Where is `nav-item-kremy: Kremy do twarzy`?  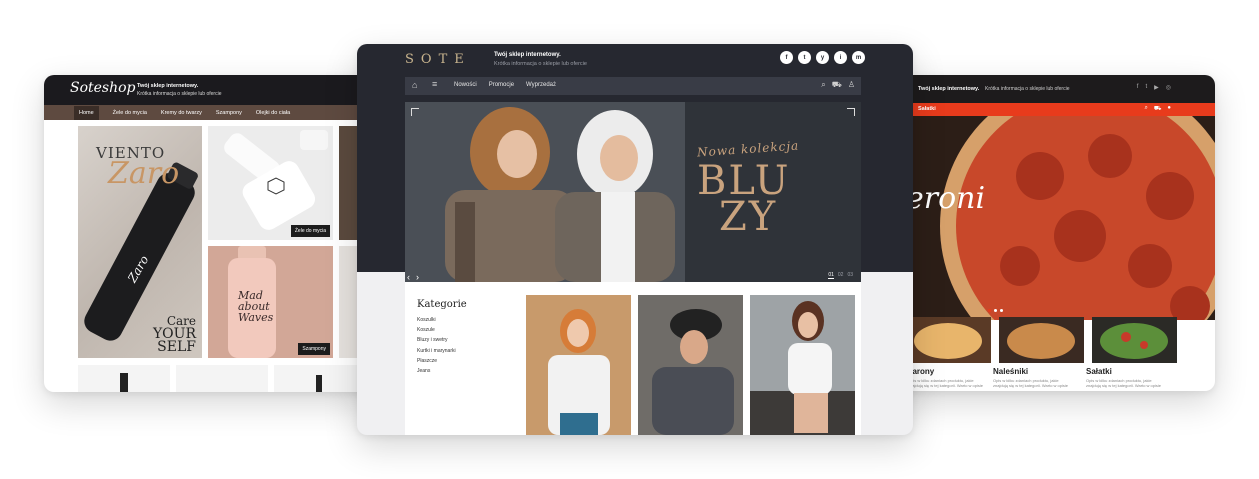 nav-item-kremy: Kremy do twarzy is located at coordinates (181, 113).